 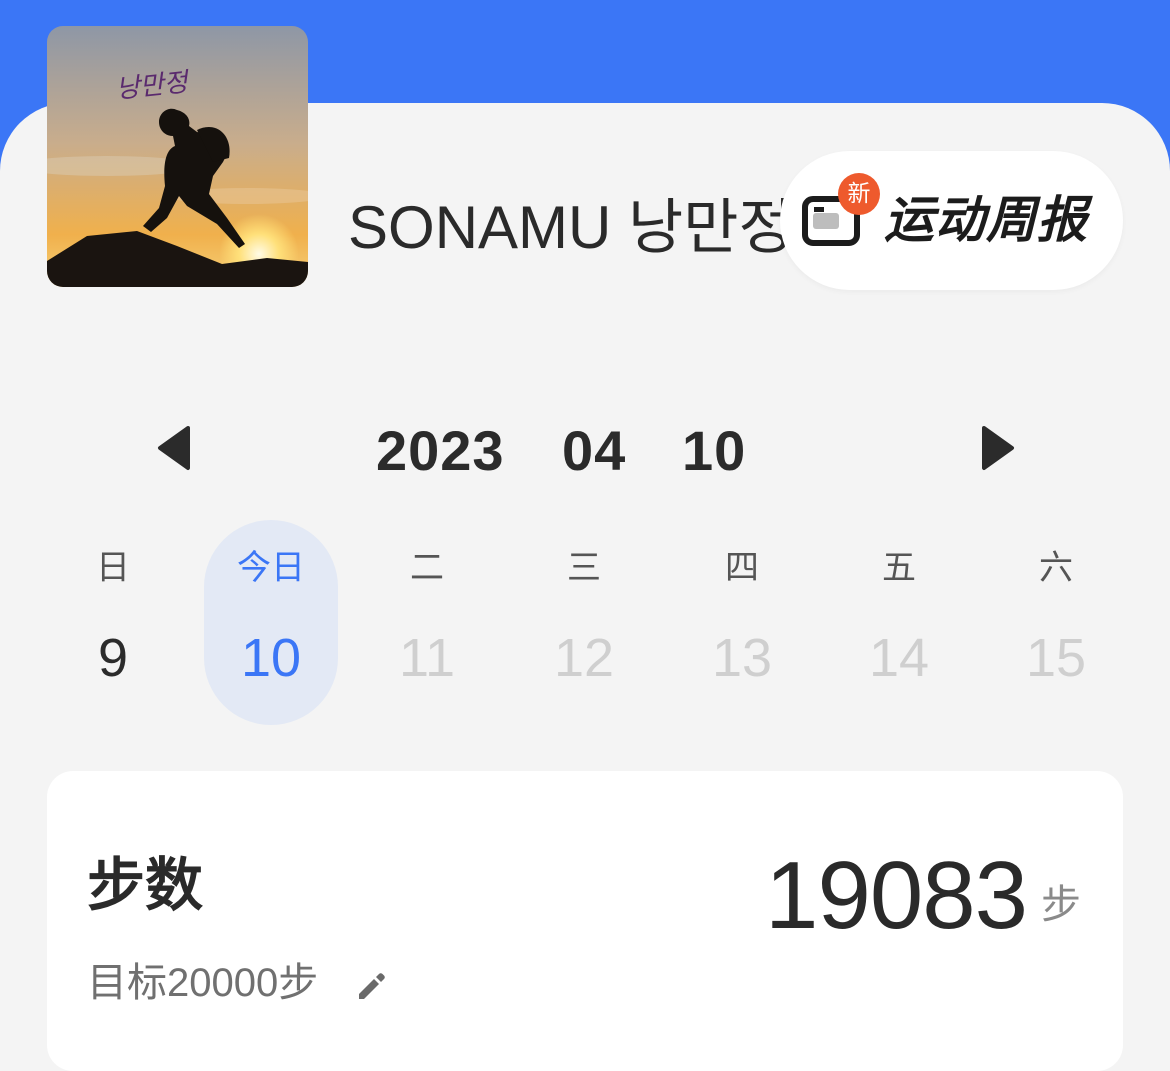 I want to click on weekly-report-button: 新 运动周报, so click(x=951, y=220).